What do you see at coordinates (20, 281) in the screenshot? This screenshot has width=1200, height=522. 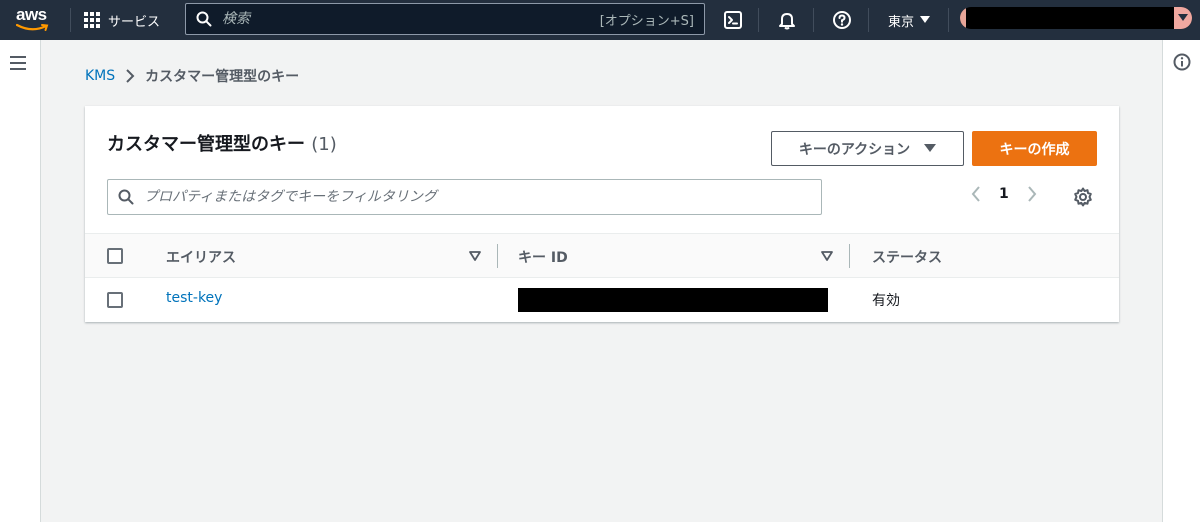 I see `left-navigation-rail` at bounding box center [20, 281].